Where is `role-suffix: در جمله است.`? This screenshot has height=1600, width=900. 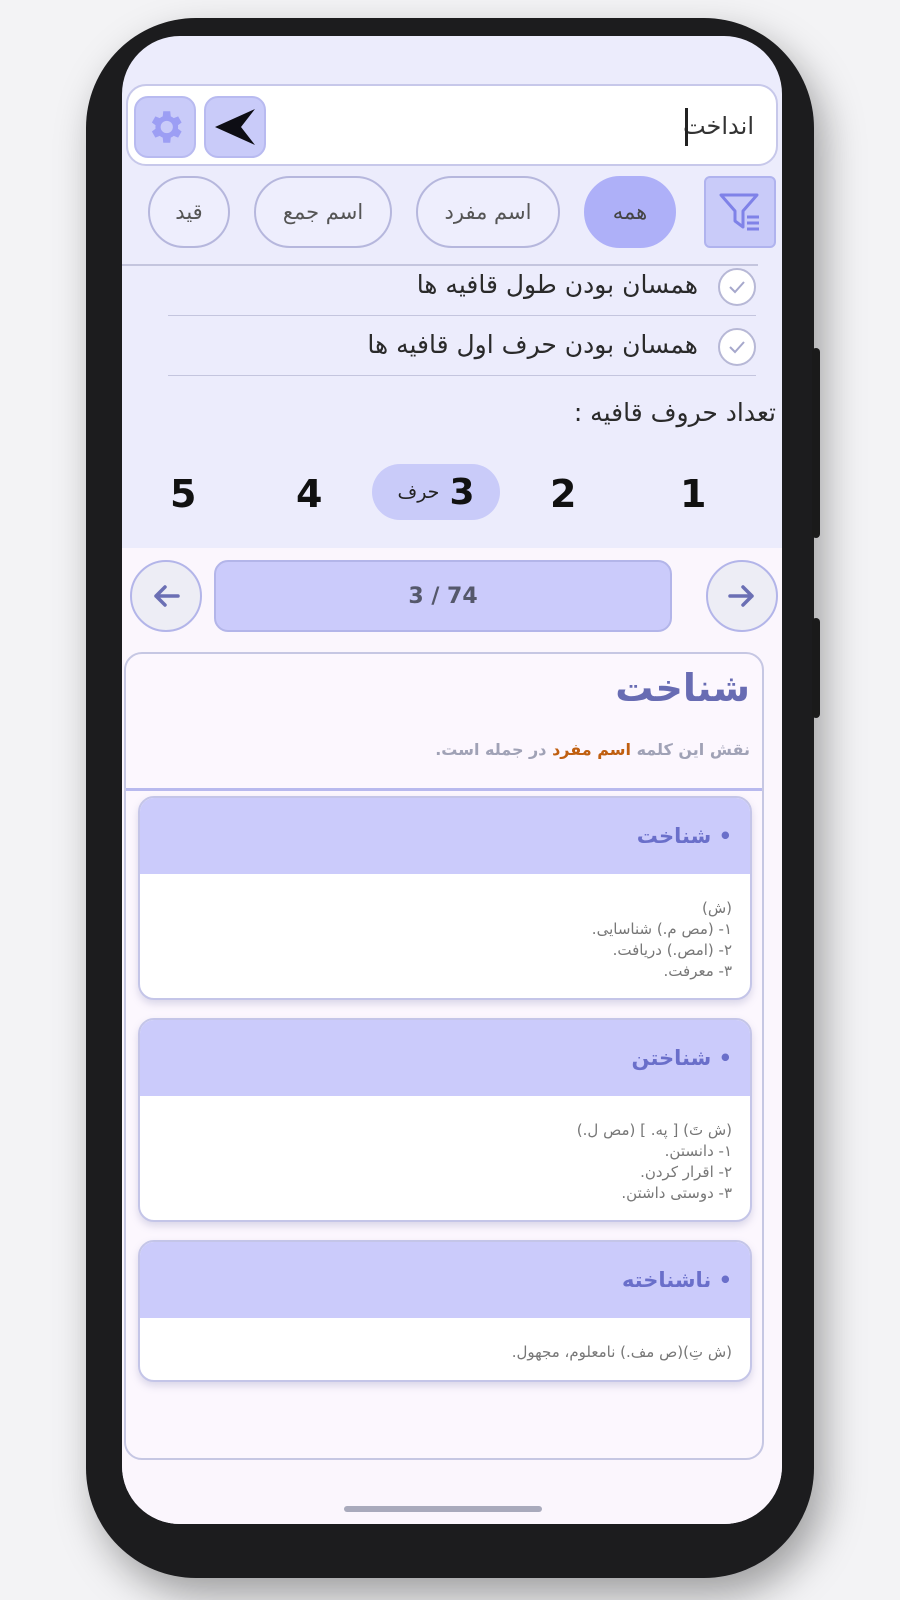
role-suffix: در جمله است. is located at coordinates (491, 749).